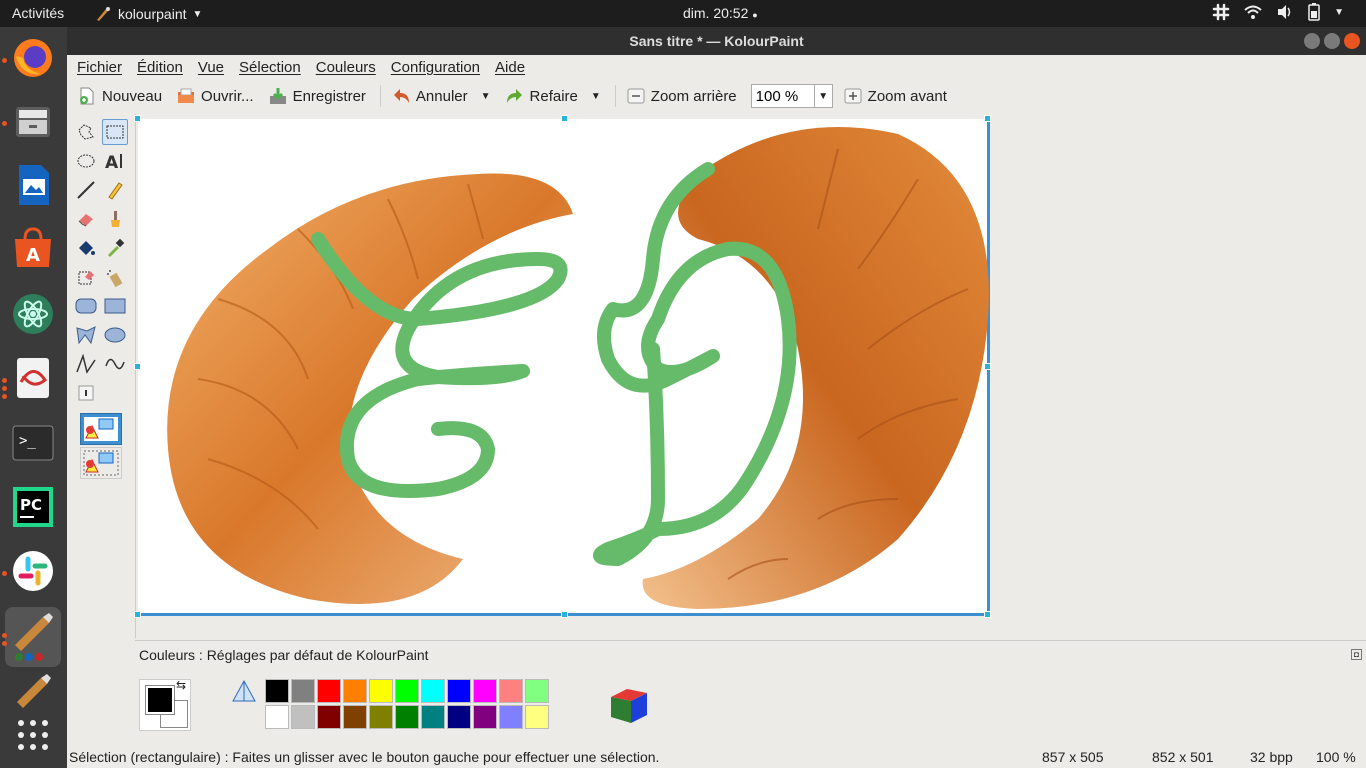 The height and width of the screenshot is (768, 1366). What do you see at coordinates (33, 571) in the screenshot?
I see `dock-item-slack` at bounding box center [33, 571].